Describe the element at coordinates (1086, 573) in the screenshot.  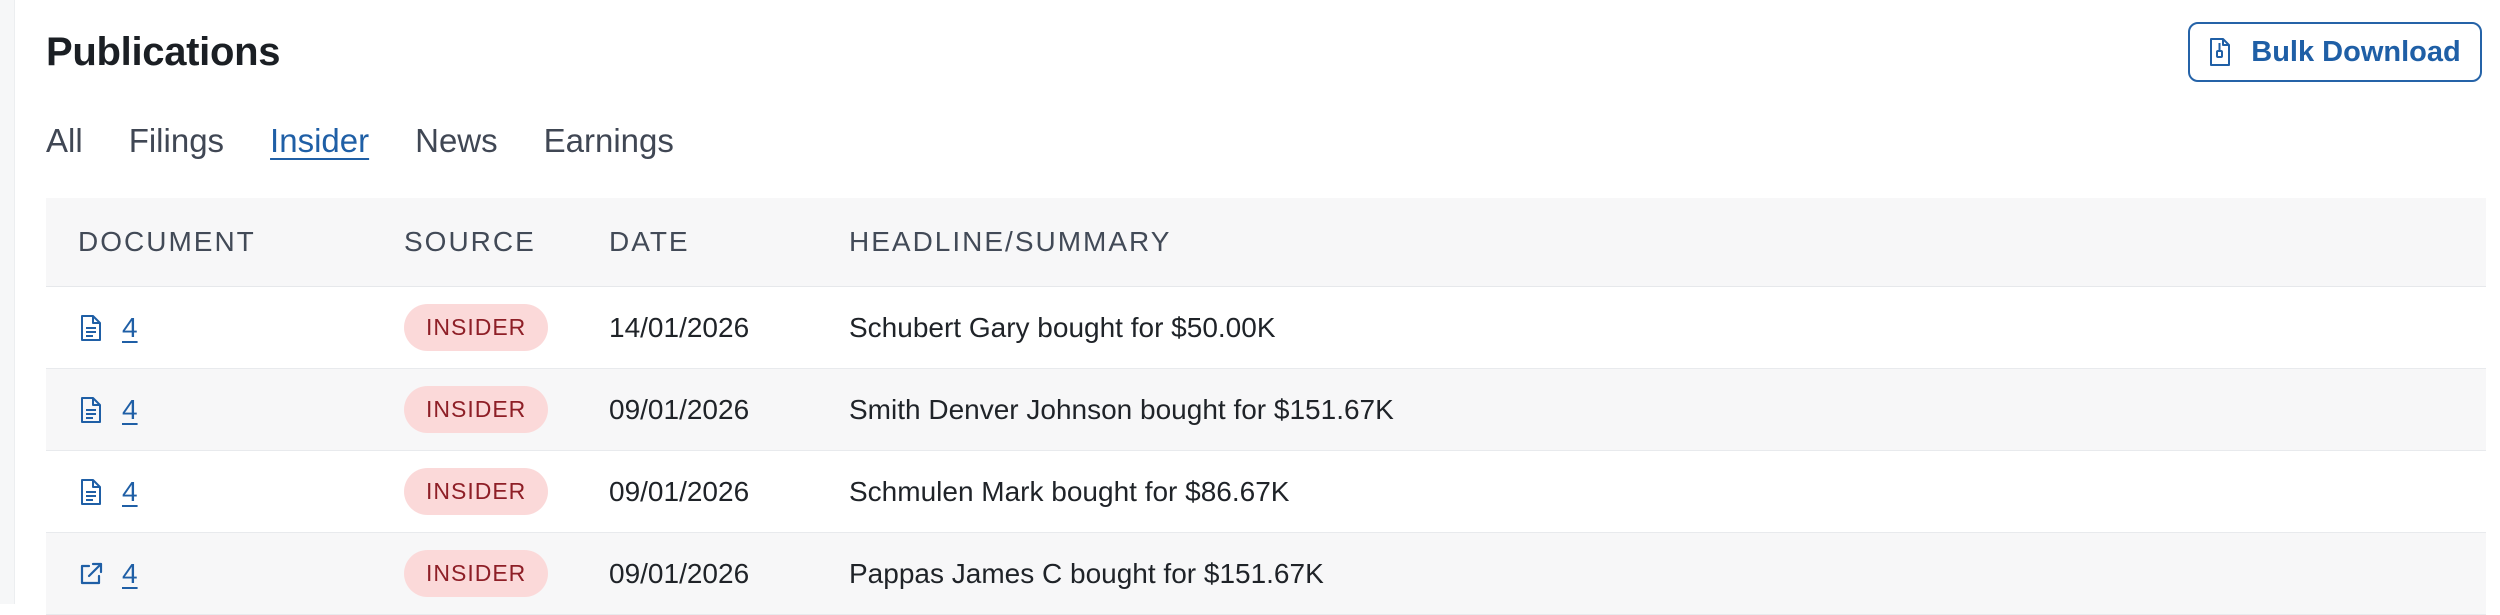
I see `headline-cell: Pappas James C bought for $151.67K` at that location.